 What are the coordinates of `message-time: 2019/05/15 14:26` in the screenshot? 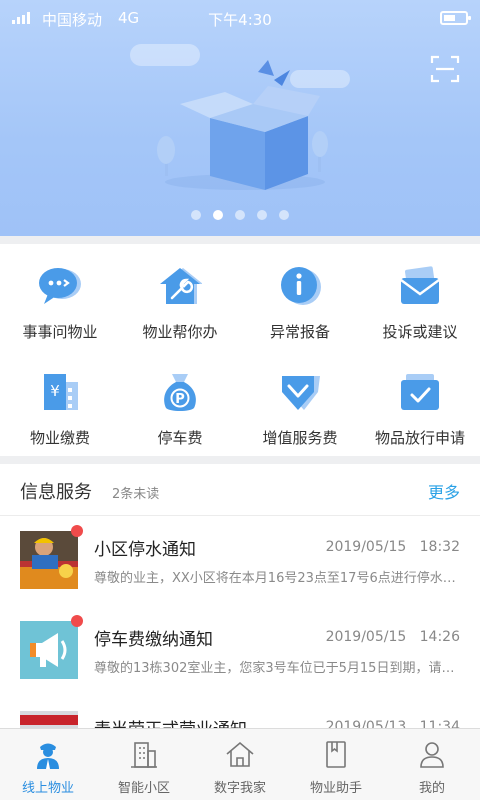 It's located at (392, 637).